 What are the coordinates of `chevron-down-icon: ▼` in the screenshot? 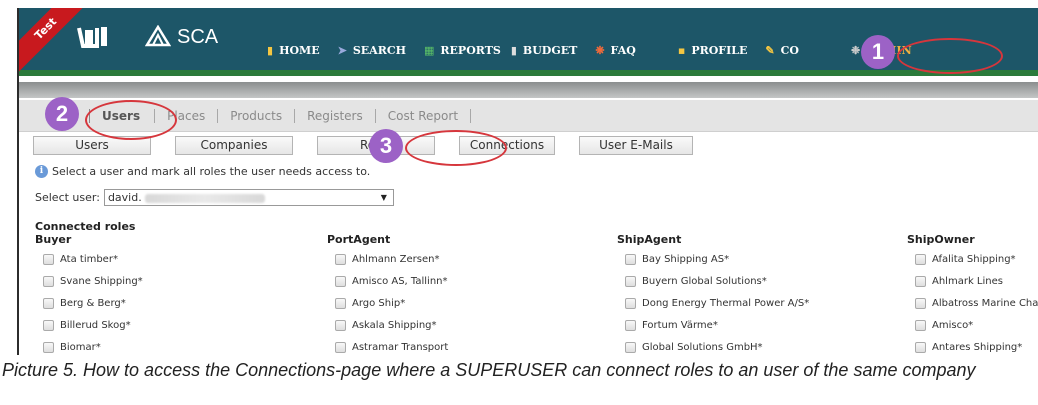 It's located at (383, 197).